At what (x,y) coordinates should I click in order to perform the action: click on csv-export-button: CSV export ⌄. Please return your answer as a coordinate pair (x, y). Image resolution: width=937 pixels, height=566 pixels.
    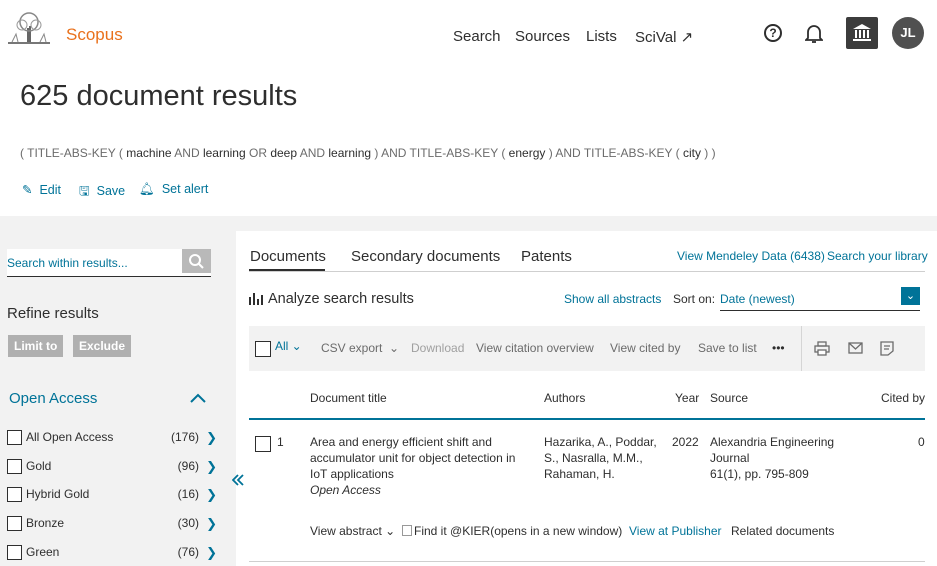
    Looking at the image, I should click on (360, 348).